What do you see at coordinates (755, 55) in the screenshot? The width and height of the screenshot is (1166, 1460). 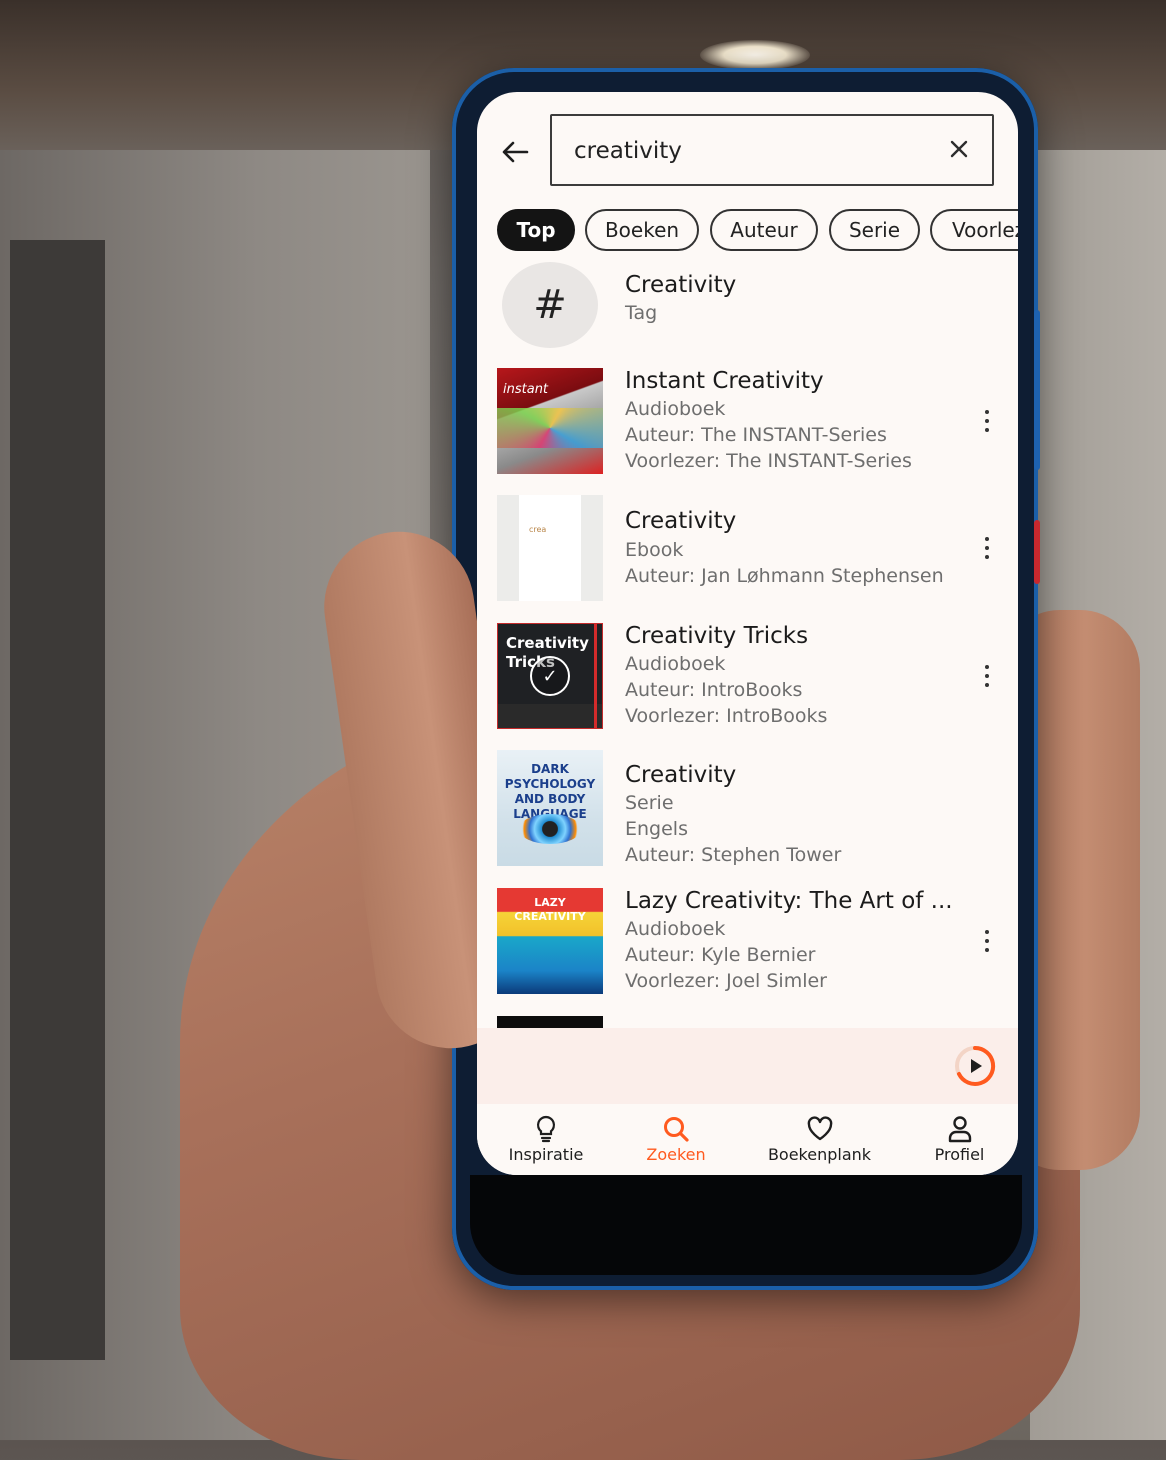 I see `background-ceiling-light` at bounding box center [755, 55].